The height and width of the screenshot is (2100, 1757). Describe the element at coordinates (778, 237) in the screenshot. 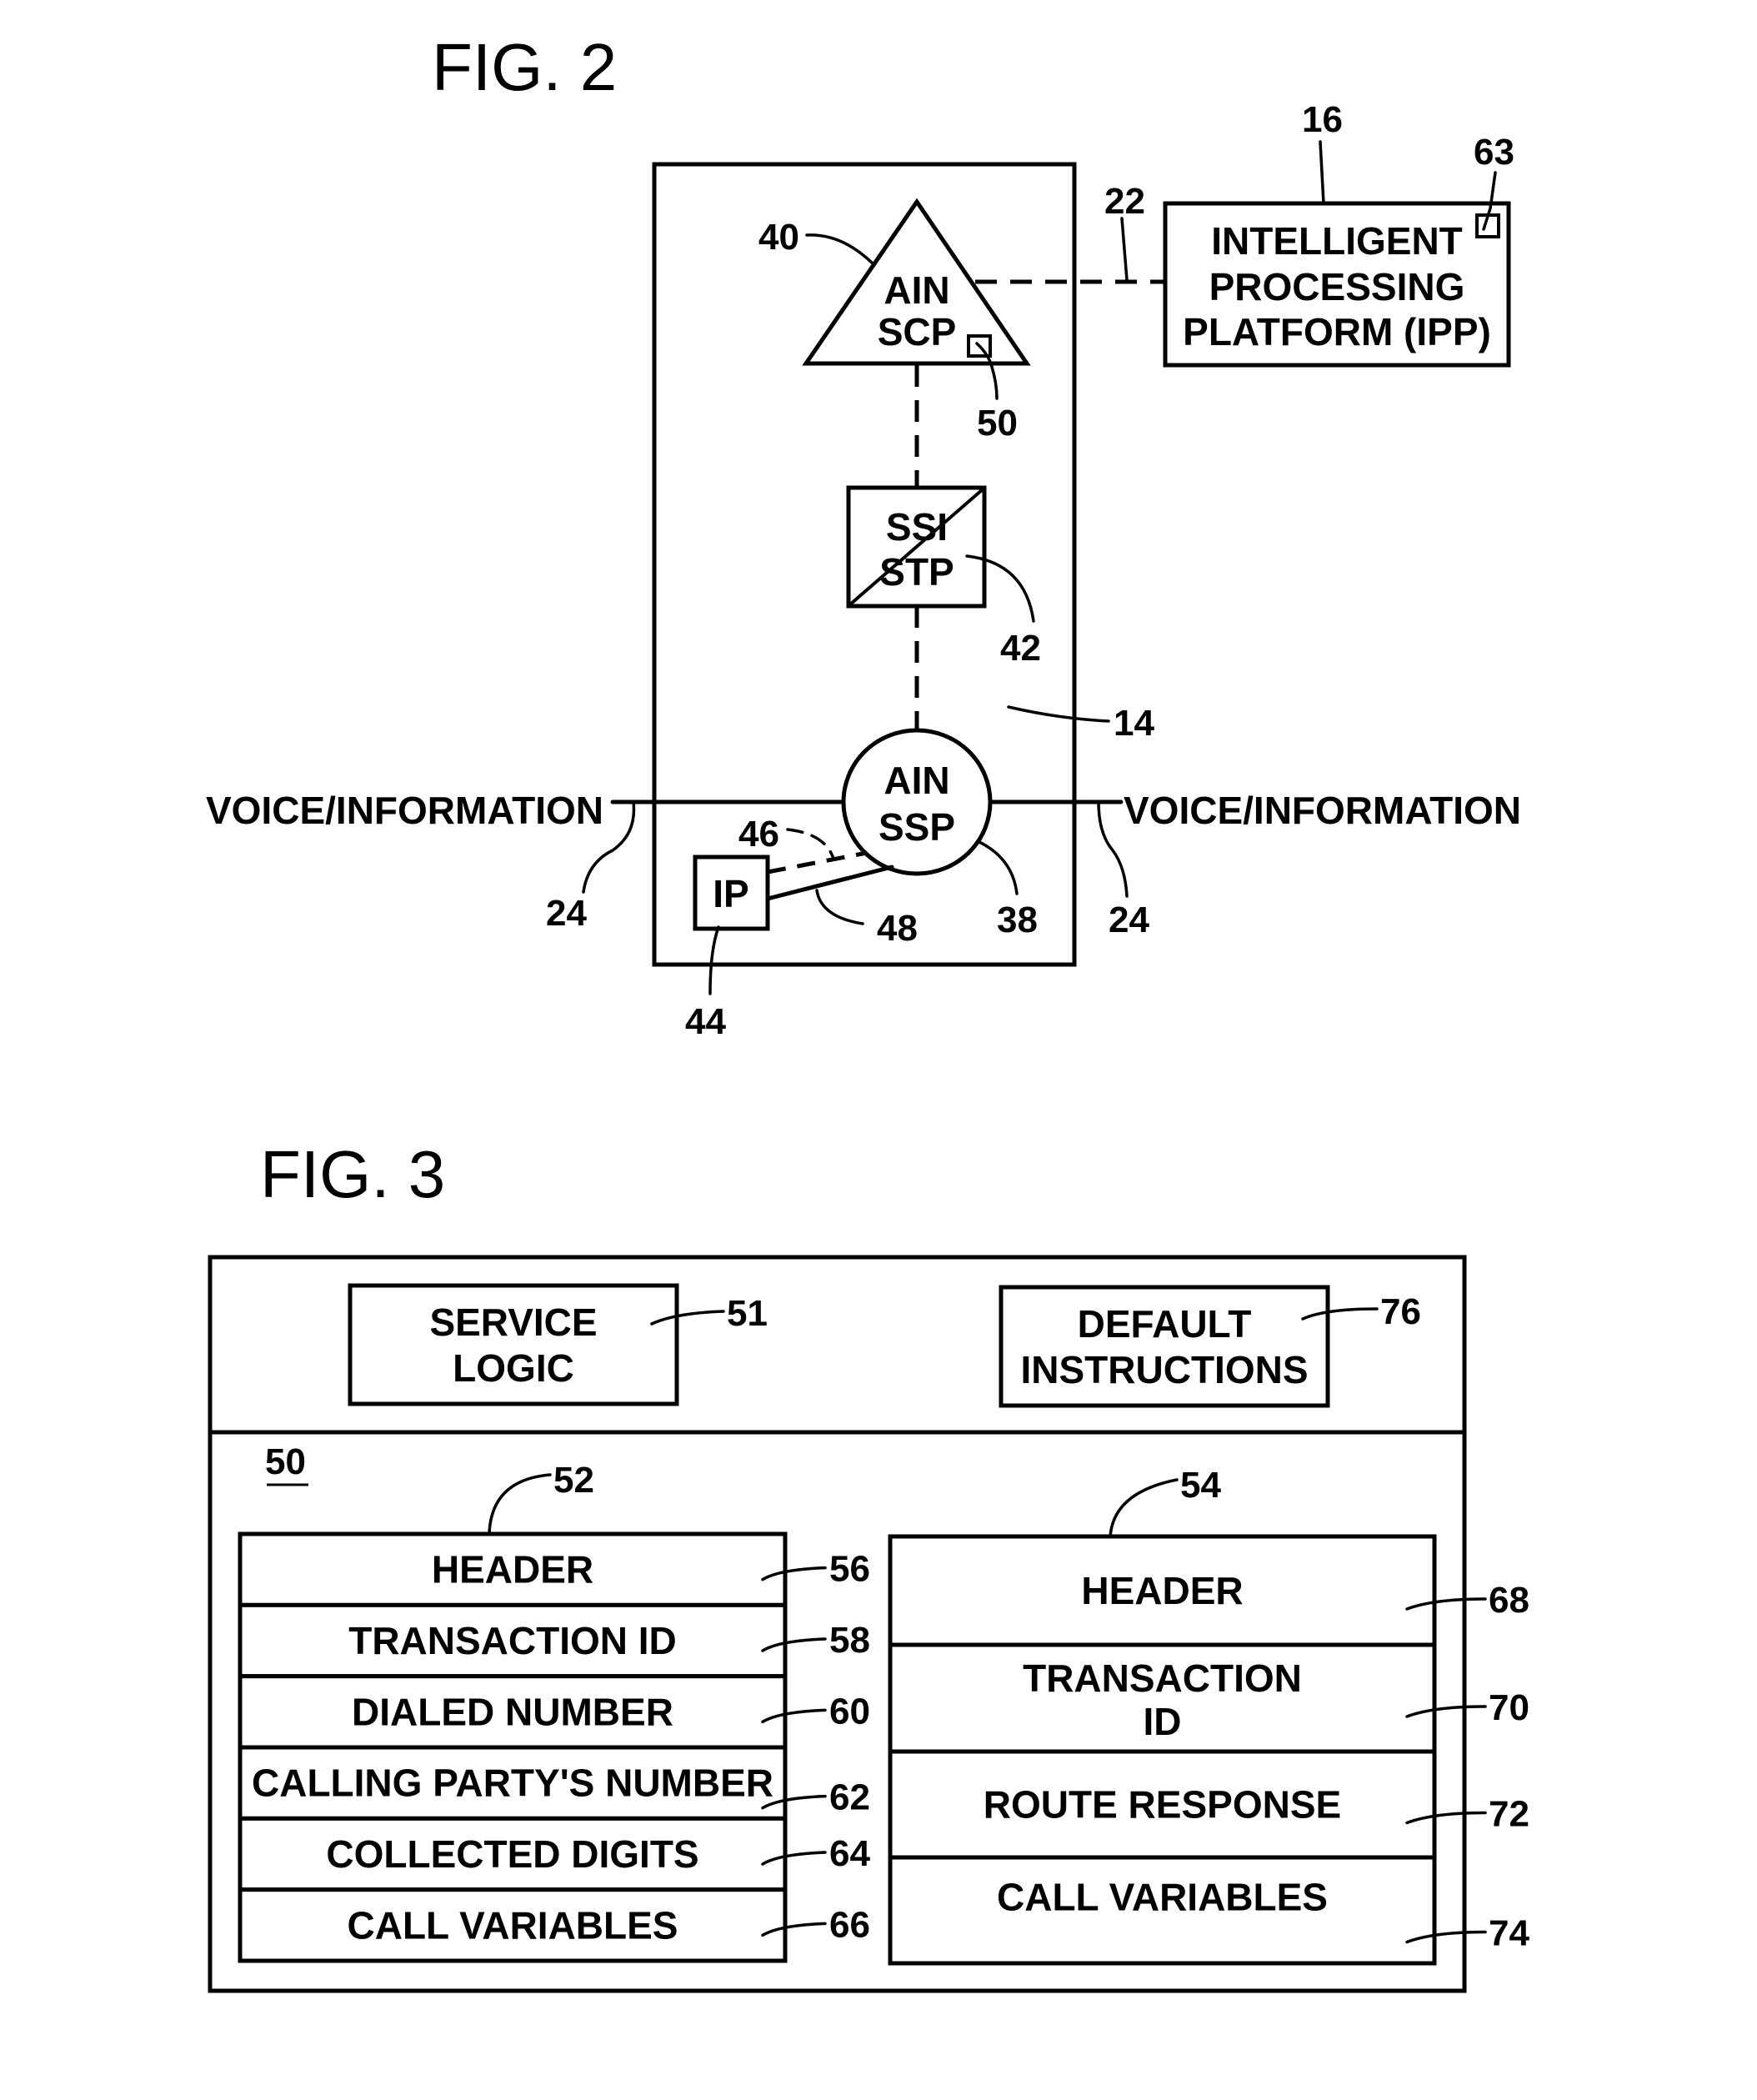

I see `ref-40: 40` at that location.